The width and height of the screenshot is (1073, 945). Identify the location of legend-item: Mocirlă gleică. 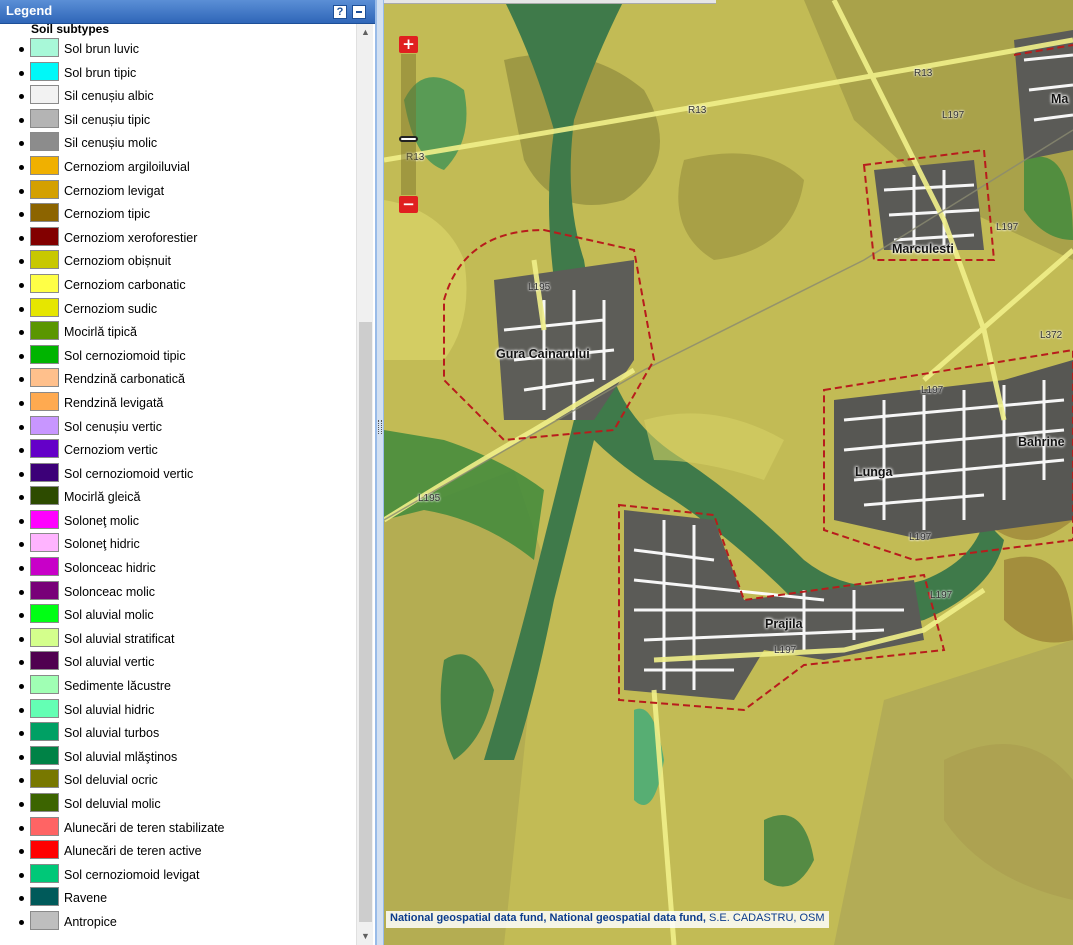
(178, 498).